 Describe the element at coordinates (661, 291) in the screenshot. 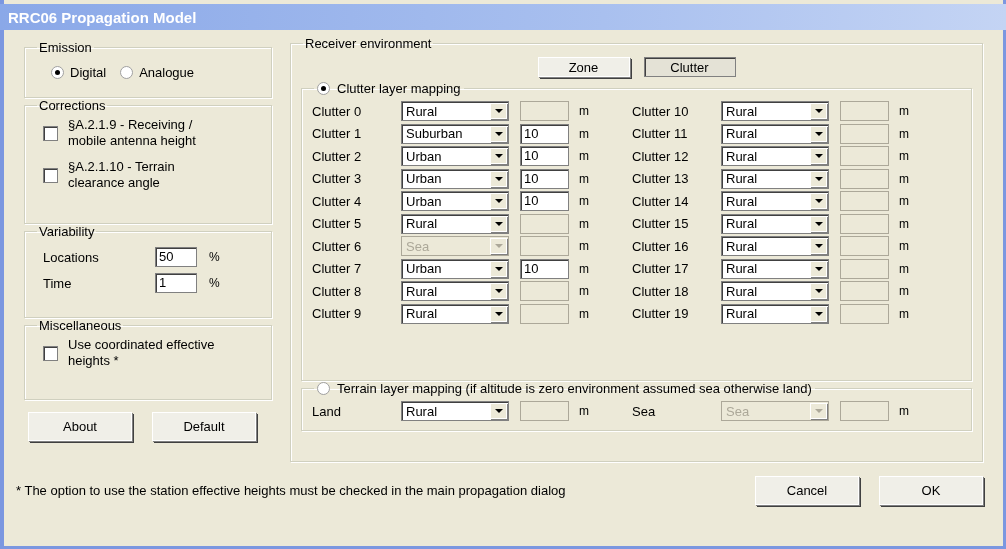

I see `row-label: Clutter 18` at that location.